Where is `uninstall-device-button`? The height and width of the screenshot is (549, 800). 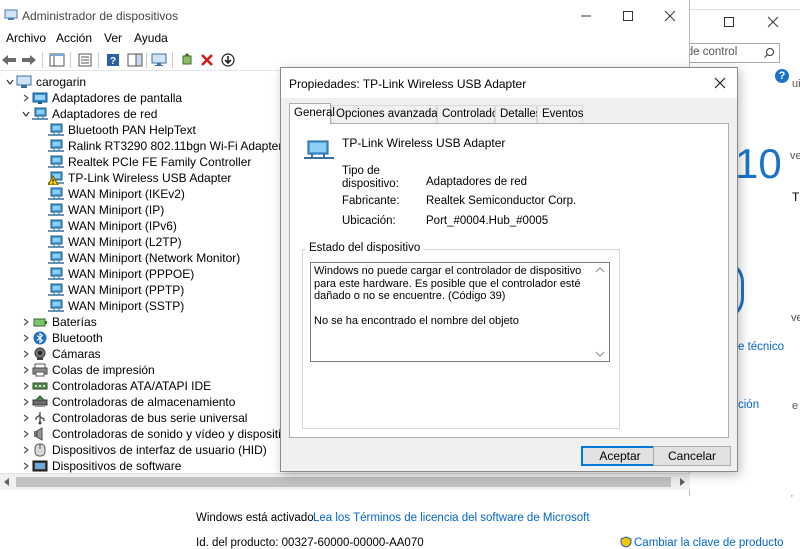 uninstall-device-button is located at coordinates (207, 60).